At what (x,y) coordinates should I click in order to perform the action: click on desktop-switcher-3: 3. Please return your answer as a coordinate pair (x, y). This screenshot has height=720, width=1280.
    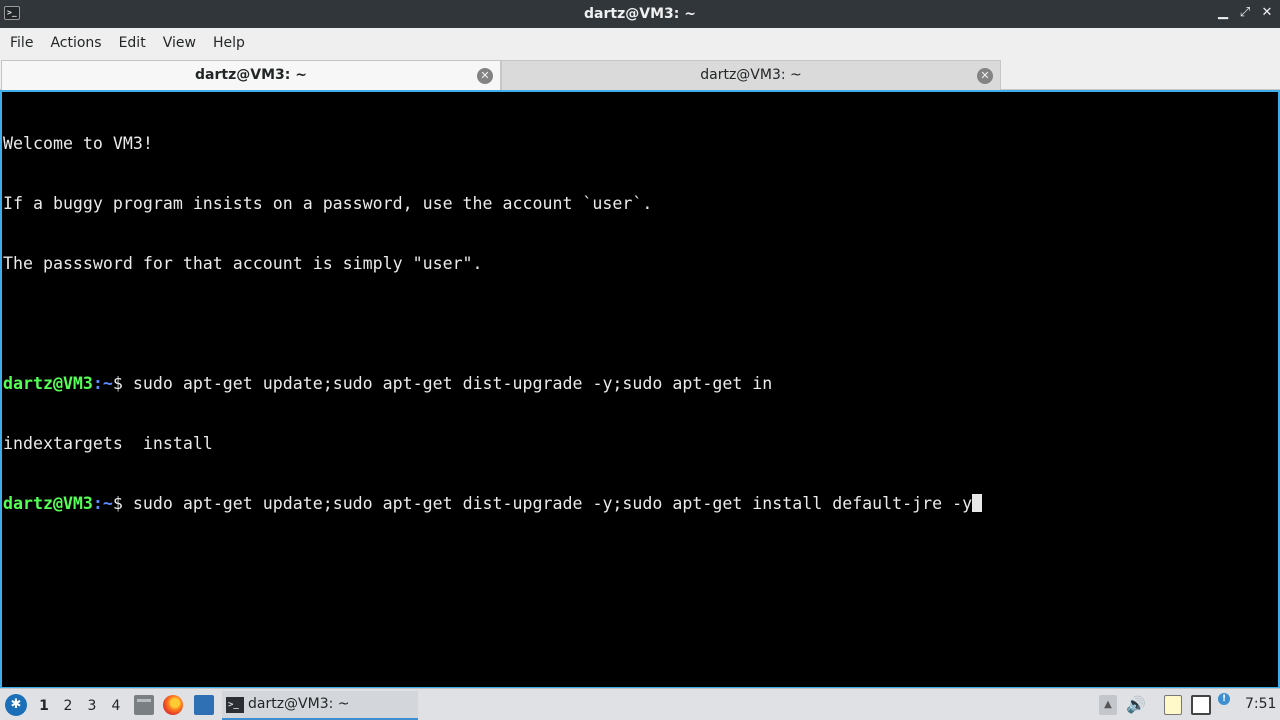
    Looking at the image, I should click on (92, 706).